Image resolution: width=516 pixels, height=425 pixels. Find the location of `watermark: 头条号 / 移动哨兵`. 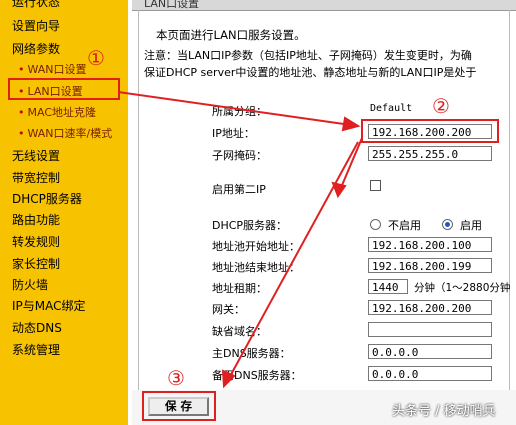

watermark: 头条号 / 移动哨兵 is located at coordinates (444, 411).